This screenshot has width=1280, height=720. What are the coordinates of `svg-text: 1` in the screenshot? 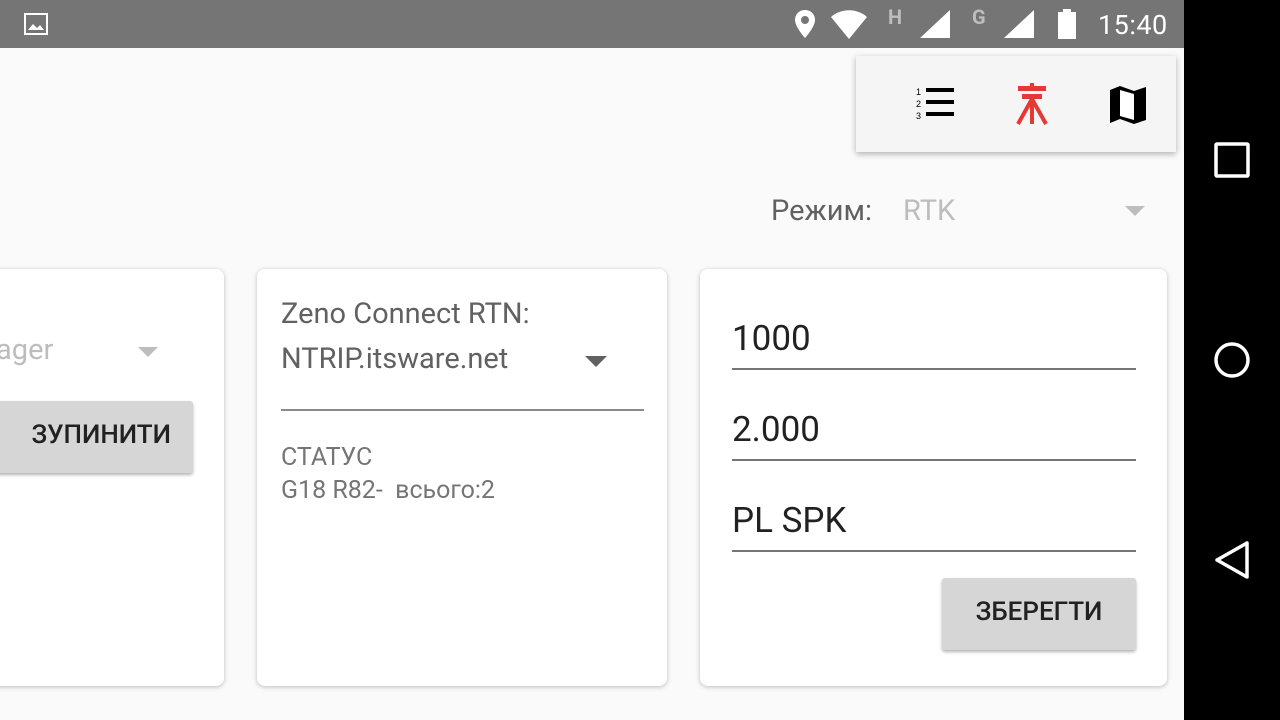 It's located at (918, 92).